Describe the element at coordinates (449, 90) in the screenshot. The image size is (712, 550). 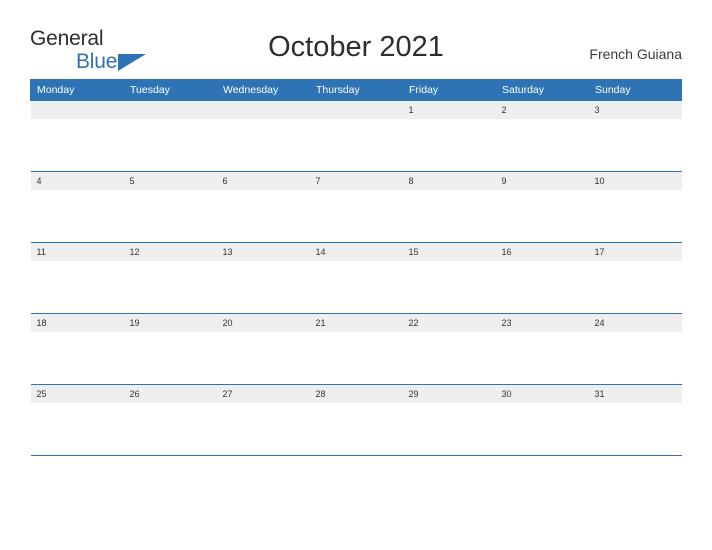
I see `weekday-header-friday: Friday` at that location.